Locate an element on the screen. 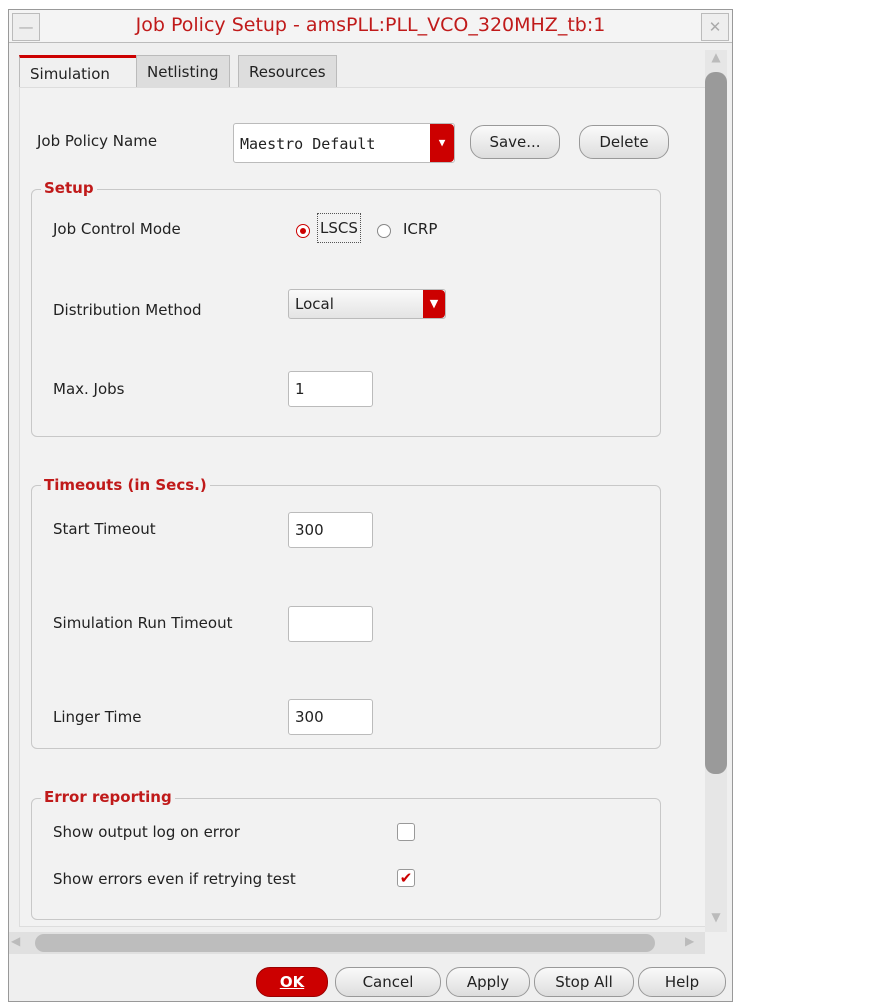 This screenshot has width=893, height=1002. icrp-radio is located at coordinates (384, 231).